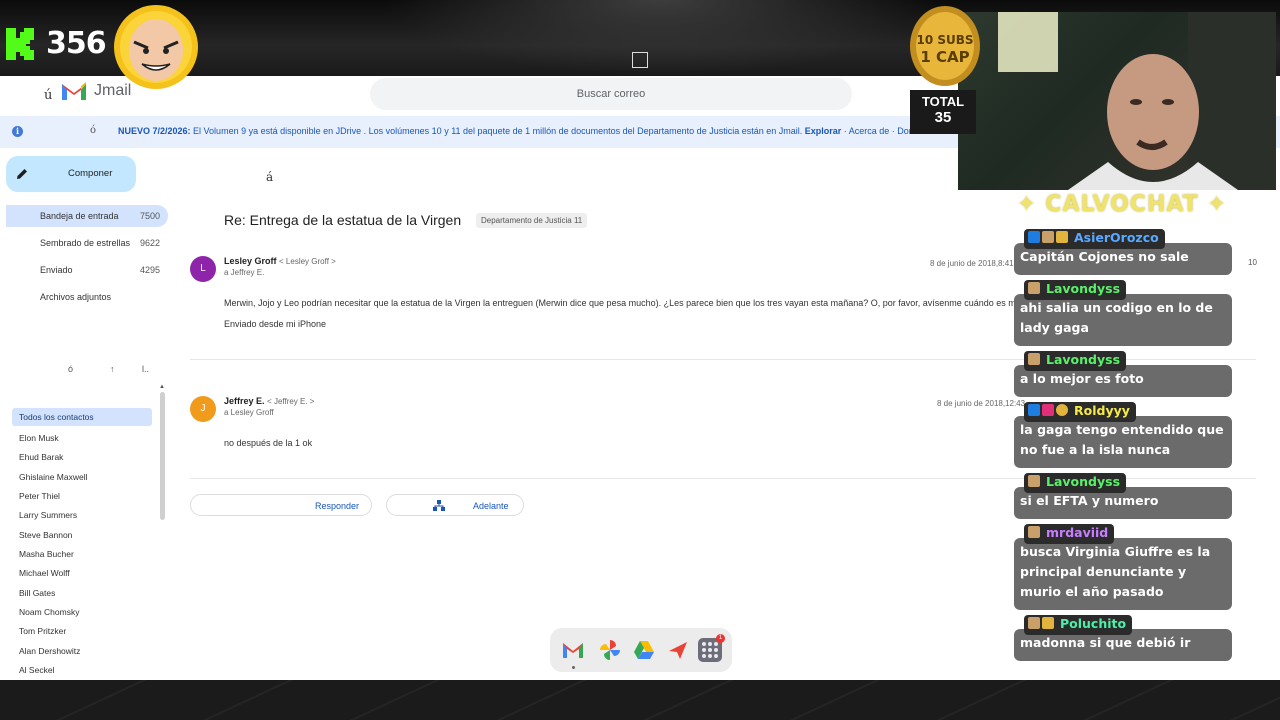  Describe the element at coordinates (87, 270) in the screenshot. I see `sidebar-item-sent: Enviado 4295` at that location.